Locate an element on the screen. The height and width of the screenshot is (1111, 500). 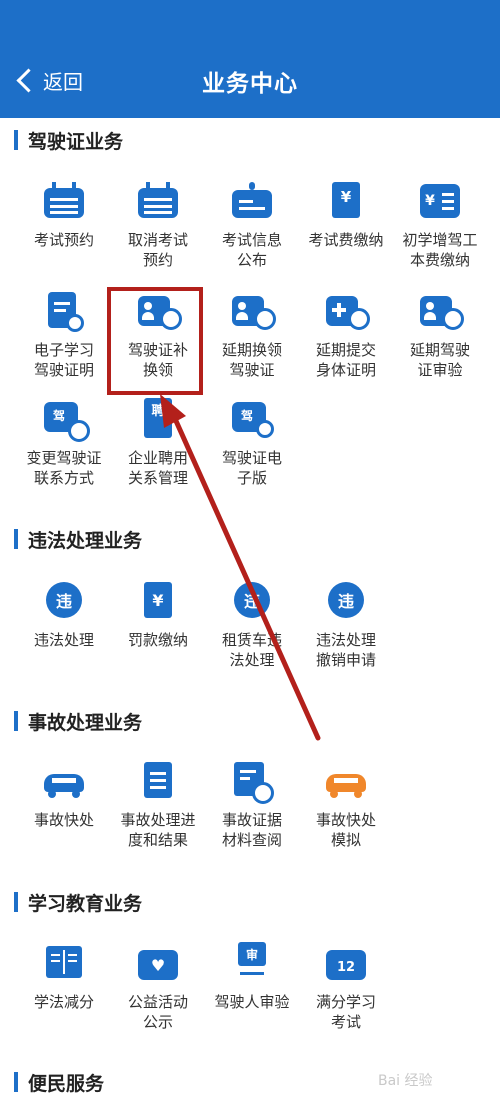
service-delay-review: 延期驾驶 证审验 is located at coordinates (440, 335).